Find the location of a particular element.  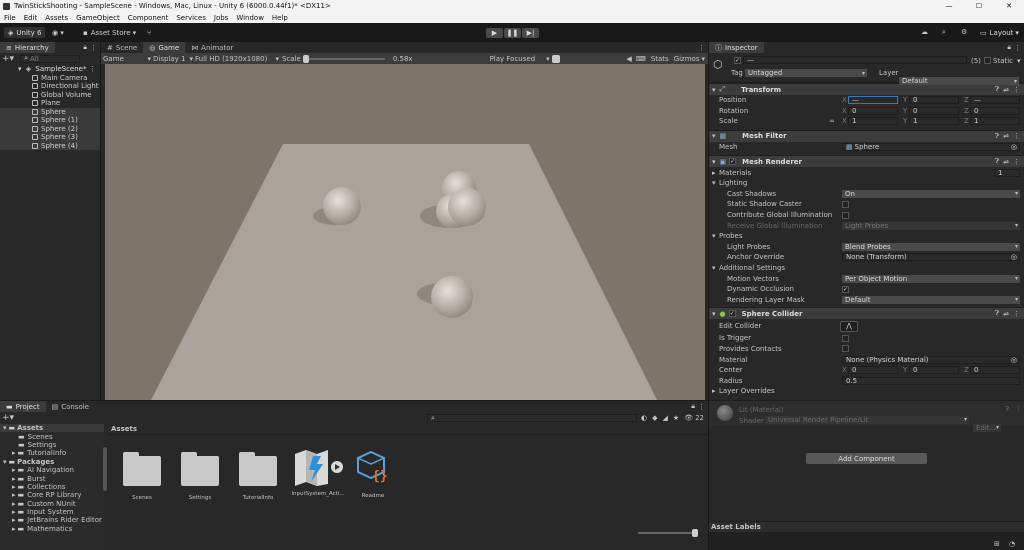

add-component-button: Add Component is located at coordinates (866, 458).